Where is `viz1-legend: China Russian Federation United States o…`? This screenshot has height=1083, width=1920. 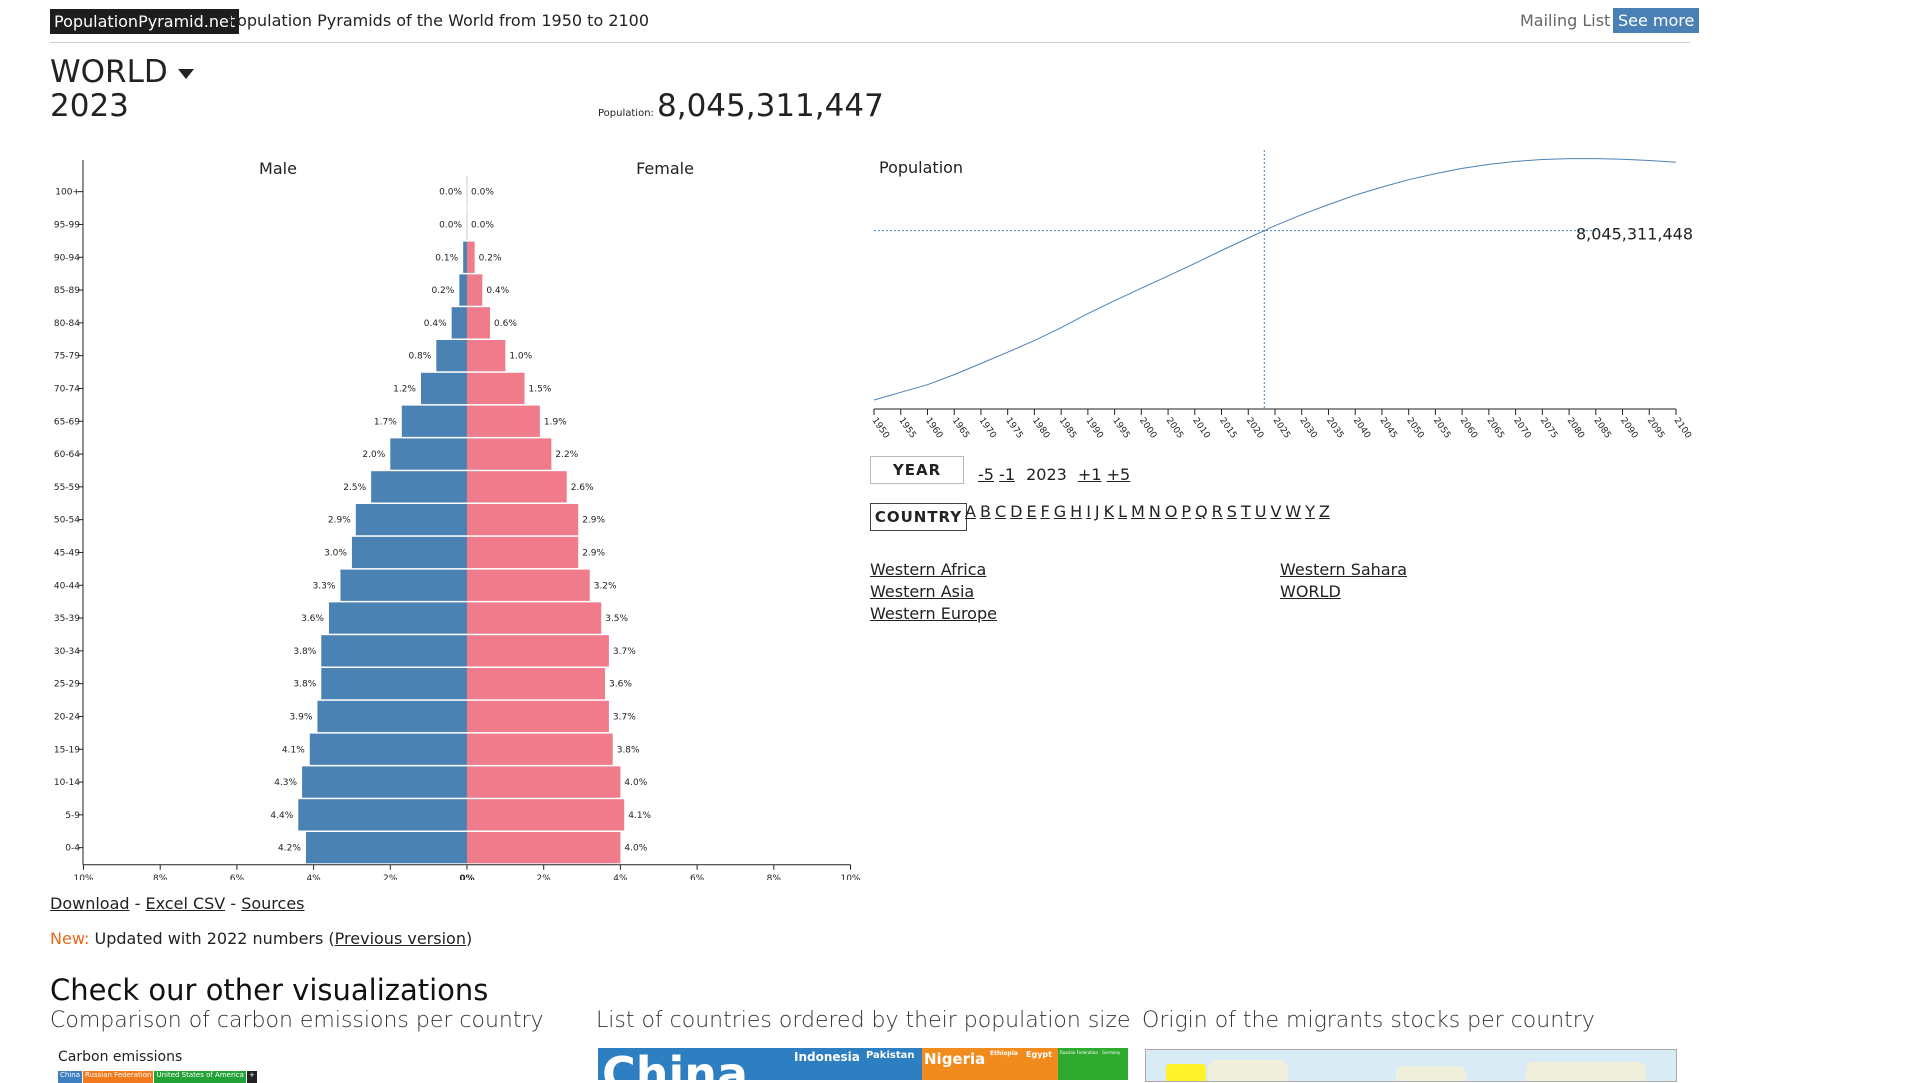 viz1-legend: China Russian Federation United States o… is located at coordinates (157, 1077).